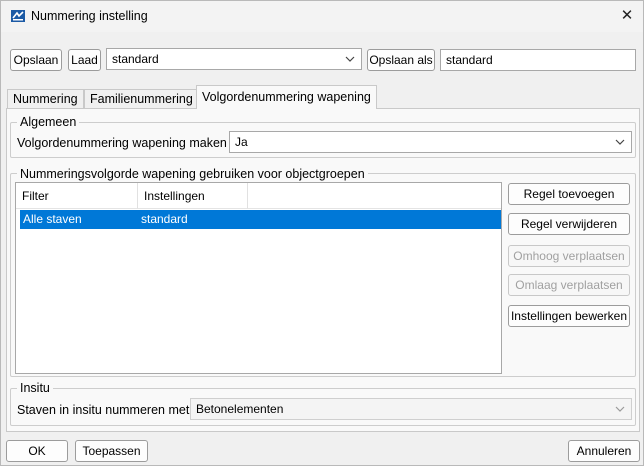 Image resolution: width=644 pixels, height=466 pixels. I want to click on save-button: Opslaan, so click(36, 60).